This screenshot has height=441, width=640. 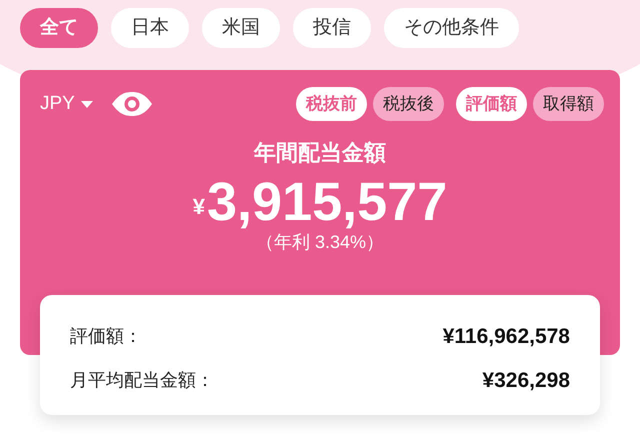 I want to click on detail-label: 評価額：, so click(x=106, y=336).